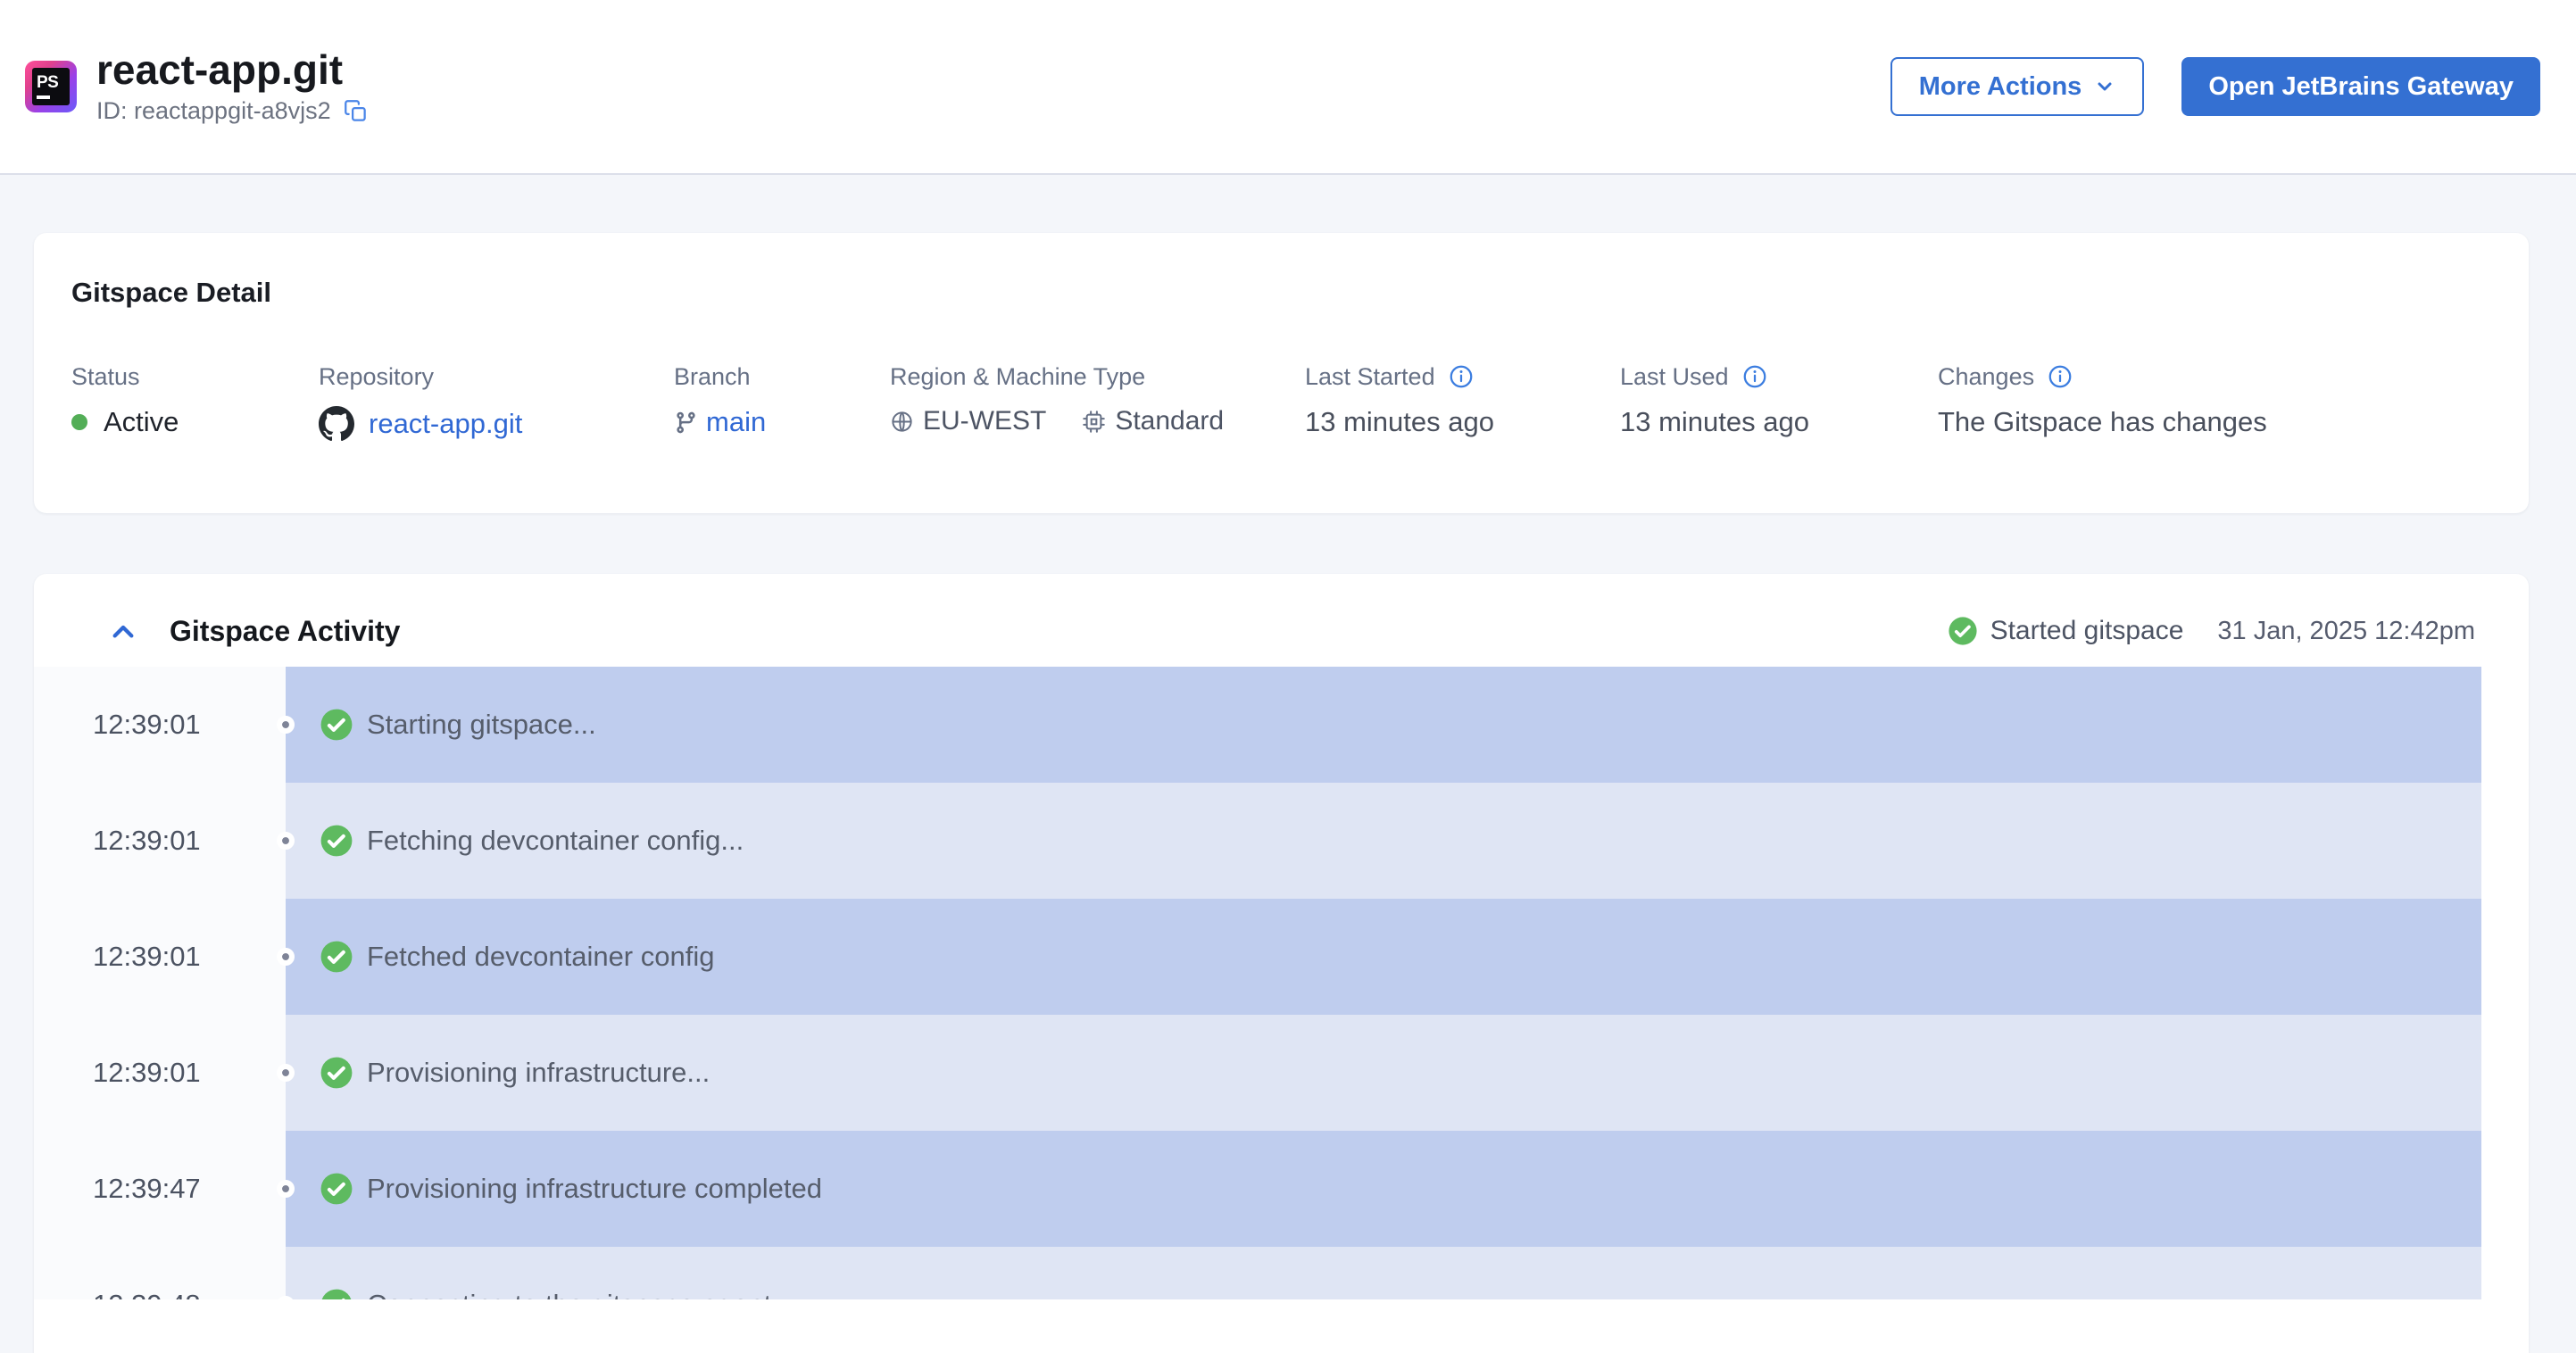 This screenshot has height=1353, width=2576. Describe the element at coordinates (377, 376) in the screenshot. I see `repository-label: Repository` at that location.